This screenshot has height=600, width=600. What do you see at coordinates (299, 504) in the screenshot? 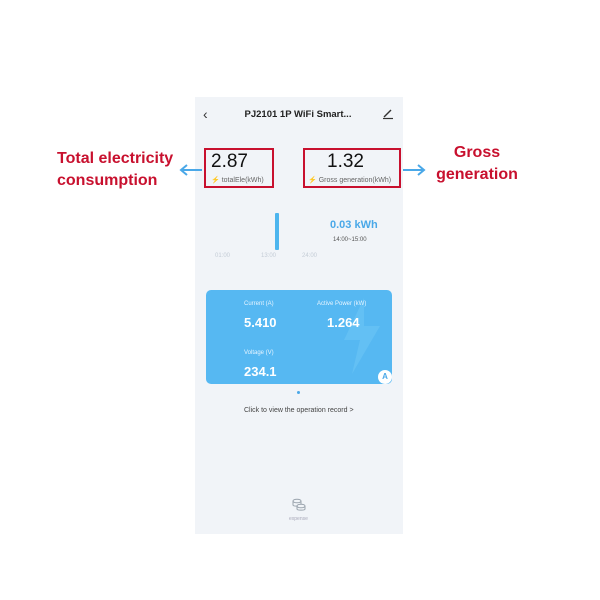
I see `coins-icon` at bounding box center [299, 504].